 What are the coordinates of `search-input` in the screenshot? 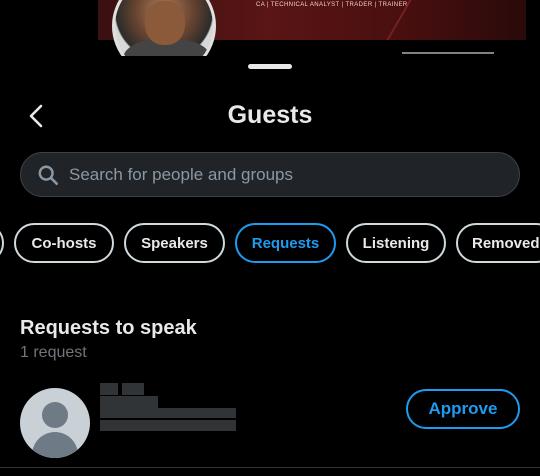 It's located at (279, 174).